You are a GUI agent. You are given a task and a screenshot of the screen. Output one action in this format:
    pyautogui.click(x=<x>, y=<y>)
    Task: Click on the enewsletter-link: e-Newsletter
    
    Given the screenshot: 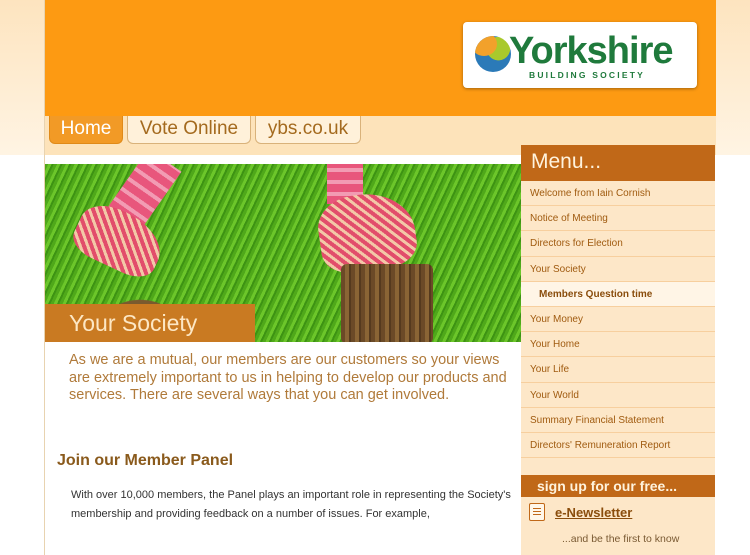 What is the action you would take?
    pyautogui.click(x=580, y=512)
    